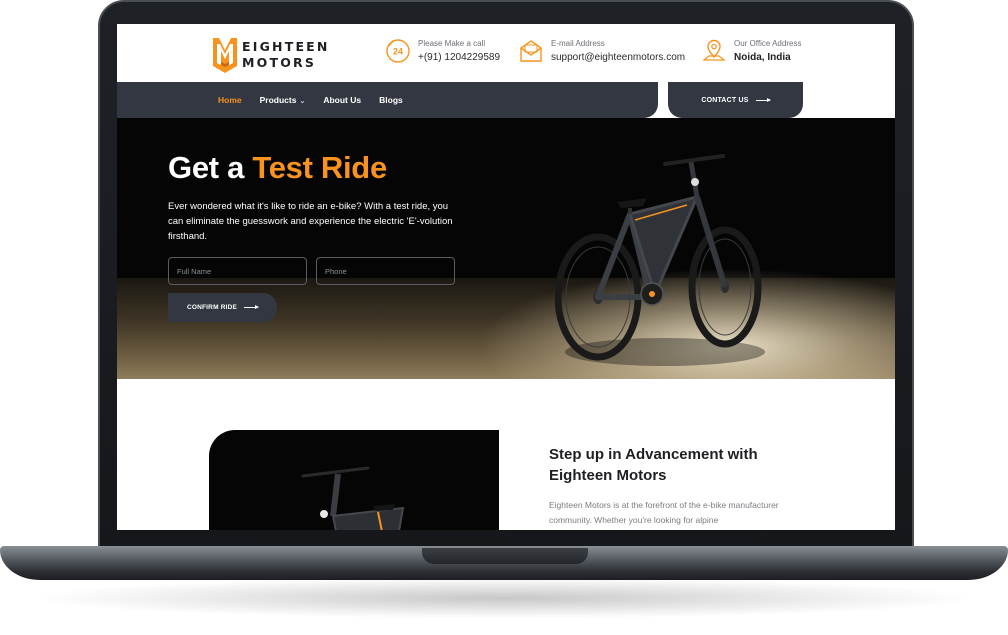 This screenshot has height=635, width=1008. I want to click on contact-address: Our Office Address Noida, India, so click(751, 51).